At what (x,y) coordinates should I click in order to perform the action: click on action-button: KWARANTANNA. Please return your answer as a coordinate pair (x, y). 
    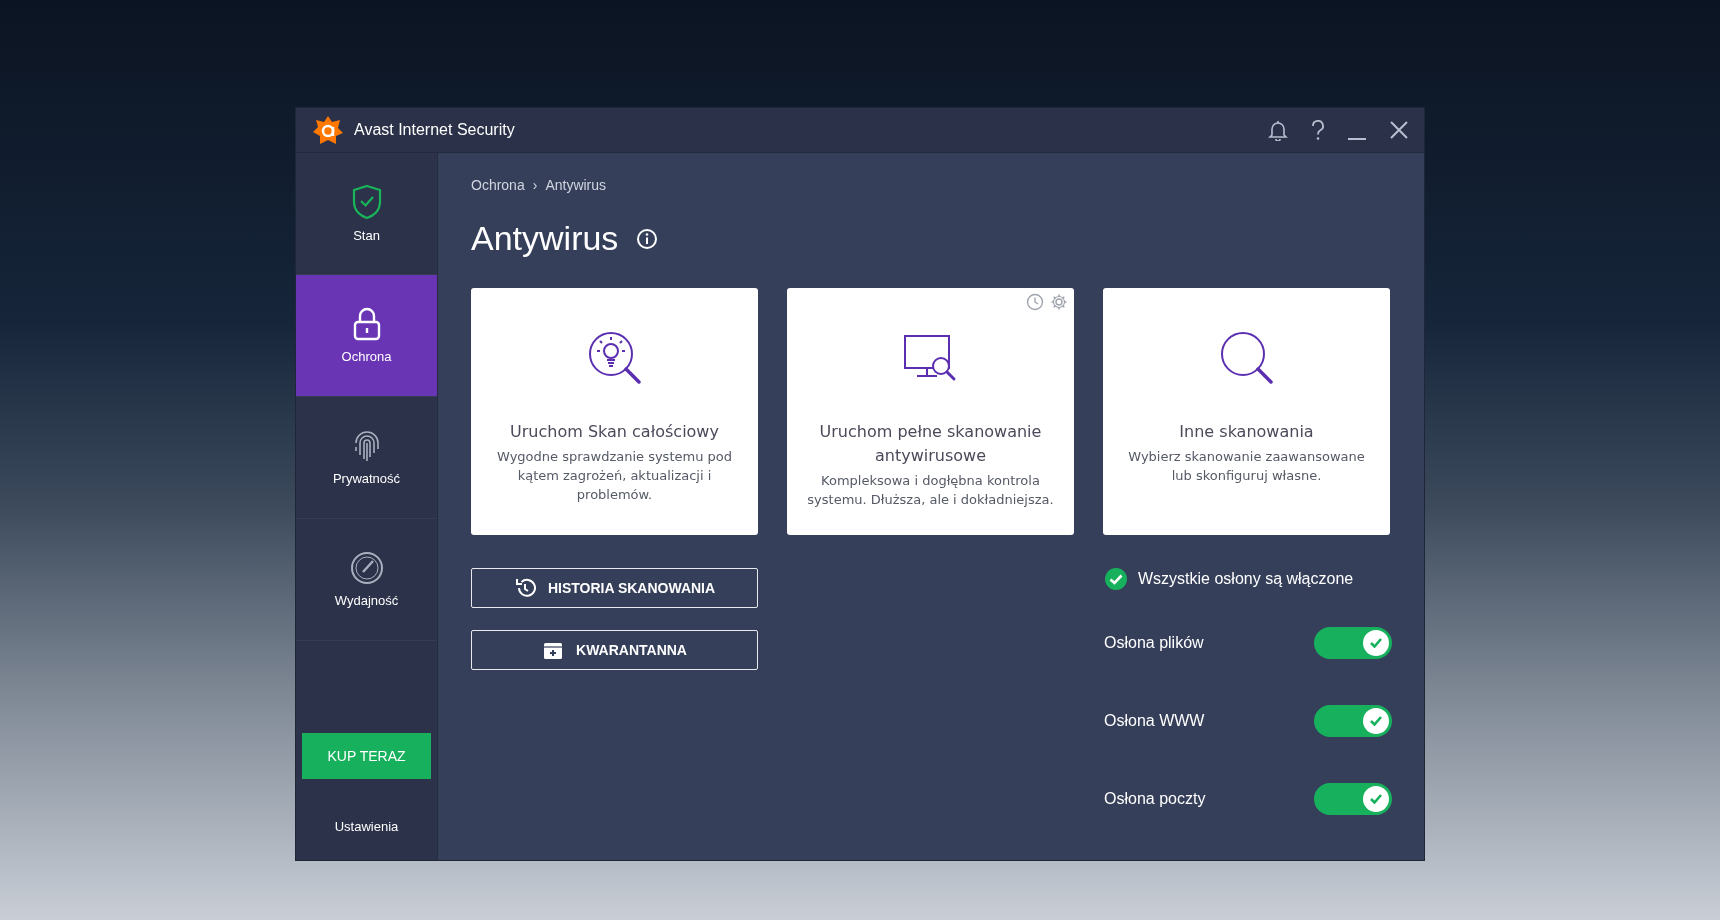
    Looking at the image, I should click on (614, 650).